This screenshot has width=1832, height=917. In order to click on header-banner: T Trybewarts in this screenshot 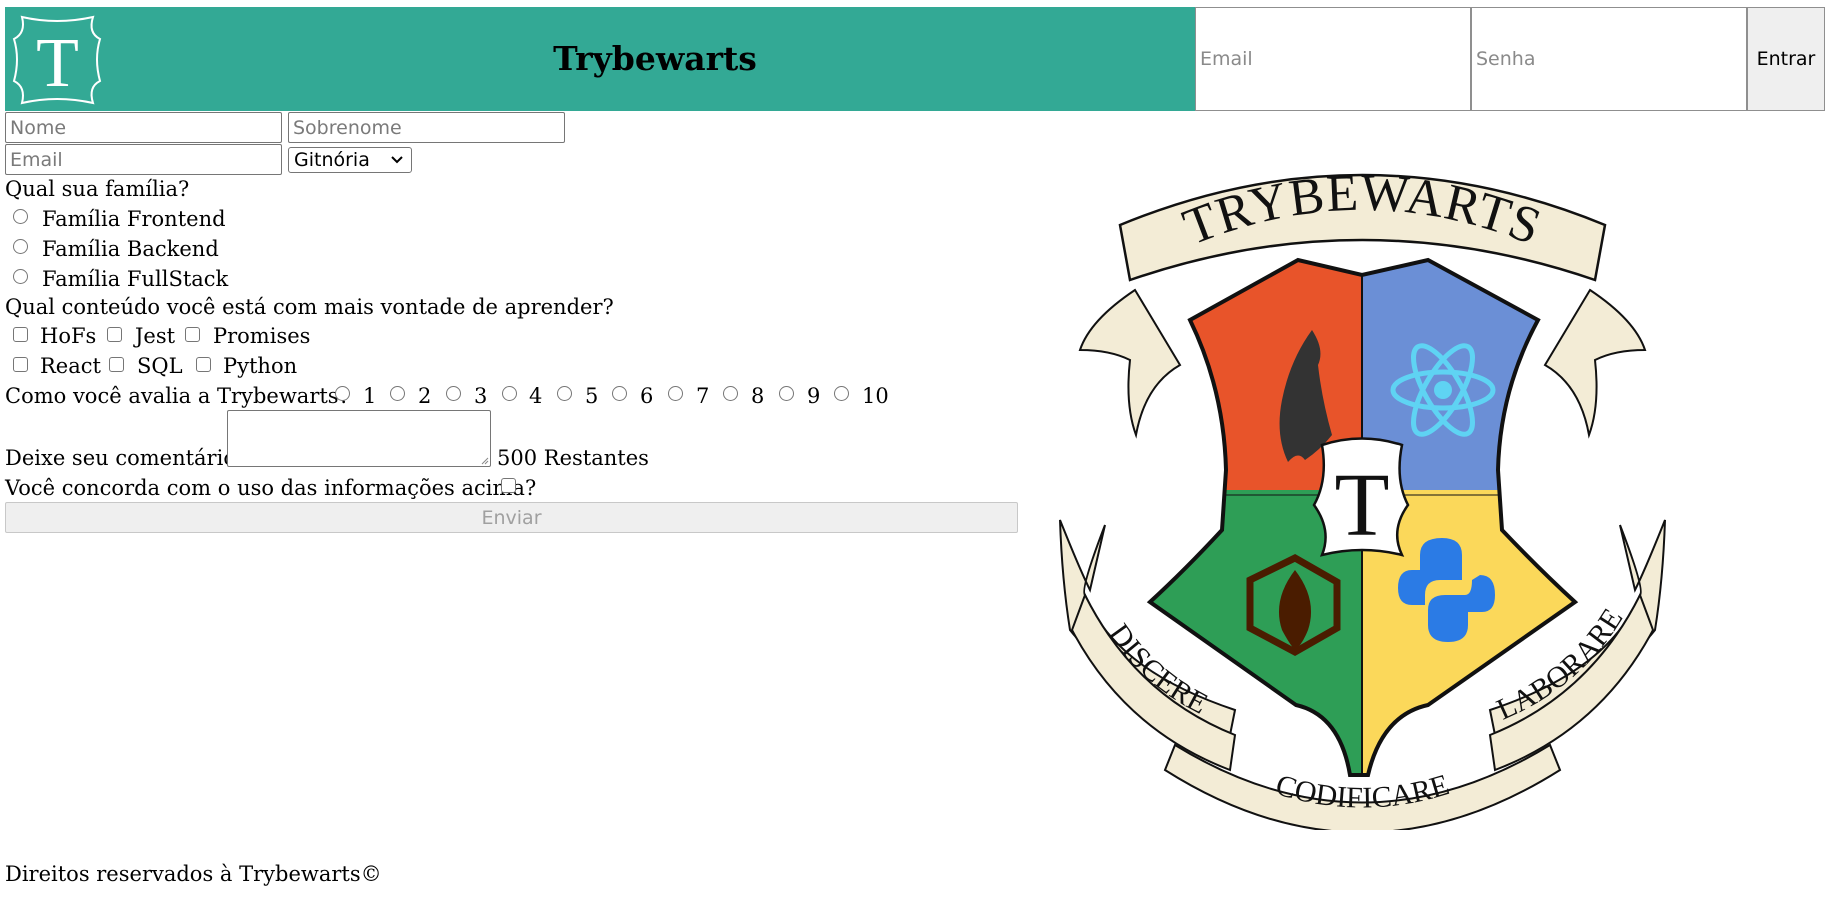, I will do `click(600, 59)`.